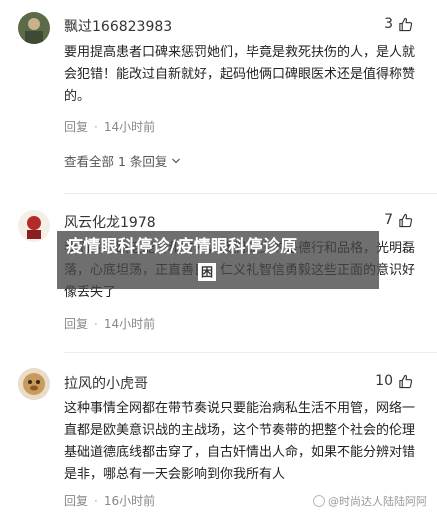 The height and width of the screenshot is (519, 437). What do you see at coordinates (110, 222) in the screenshot?
I see `username: 风云化龙1978` at bounding box center [110, 222].